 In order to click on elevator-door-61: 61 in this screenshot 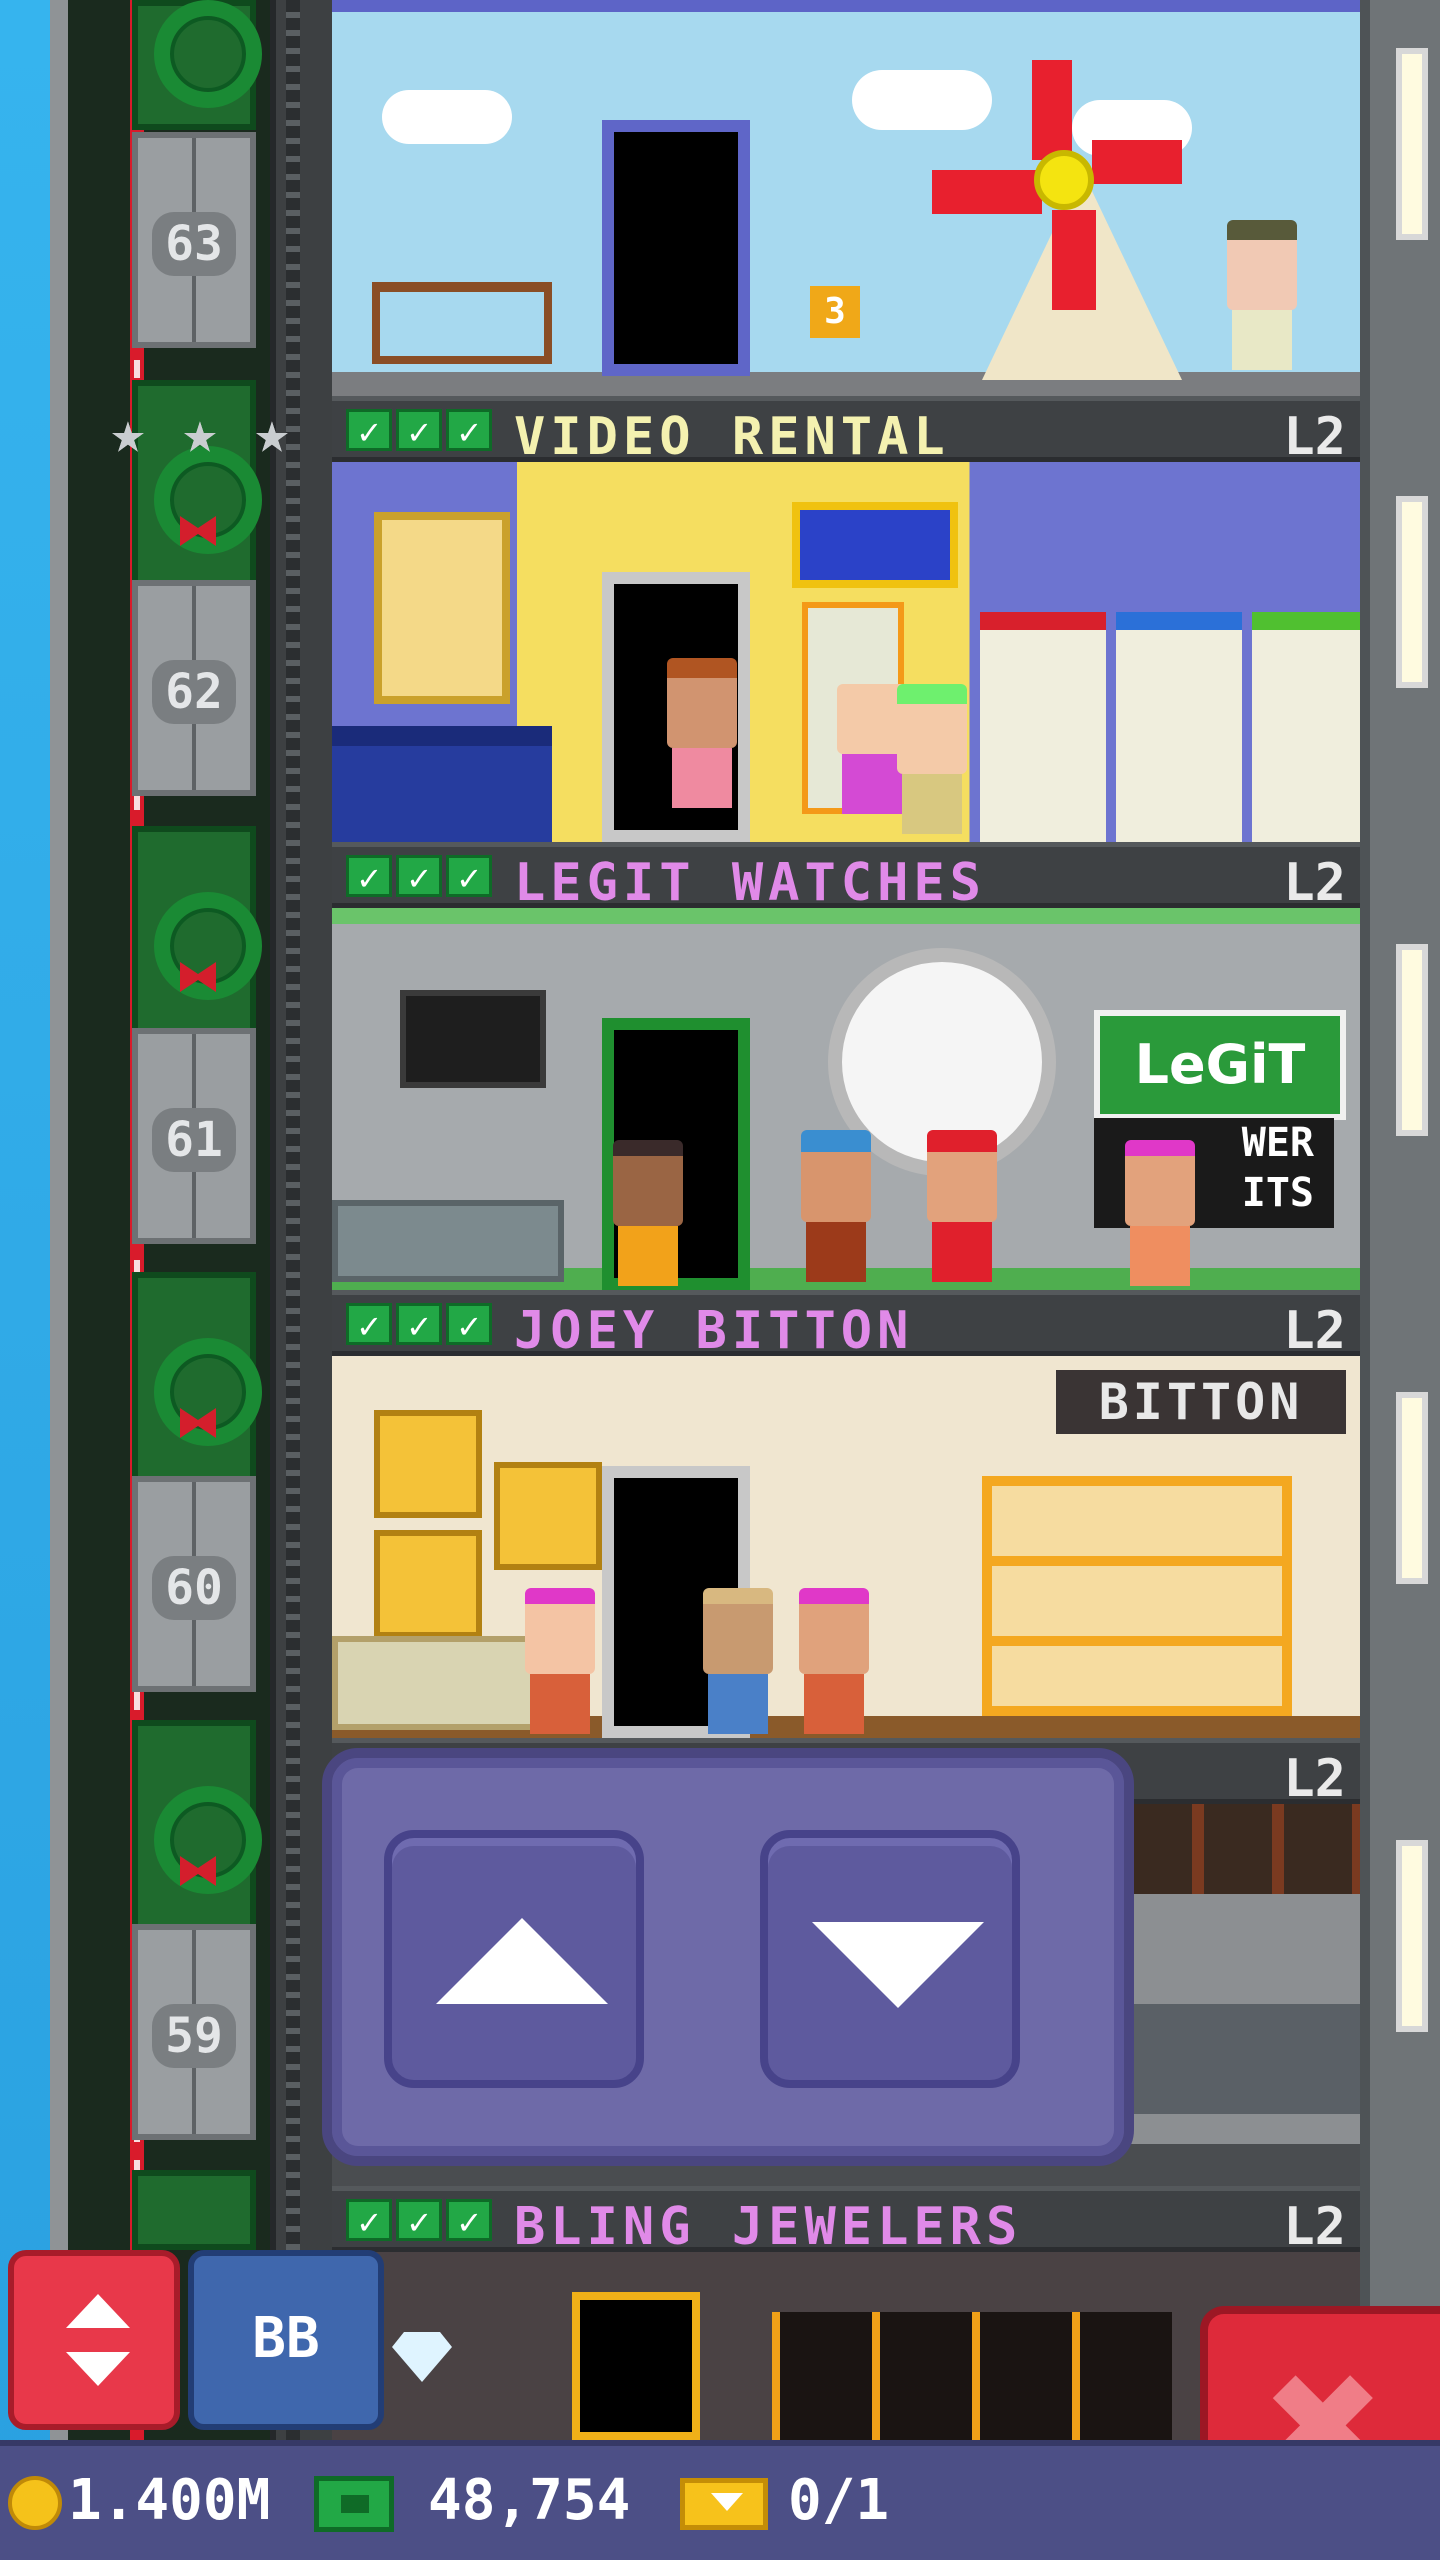, I will do `click(194, 1136)`.